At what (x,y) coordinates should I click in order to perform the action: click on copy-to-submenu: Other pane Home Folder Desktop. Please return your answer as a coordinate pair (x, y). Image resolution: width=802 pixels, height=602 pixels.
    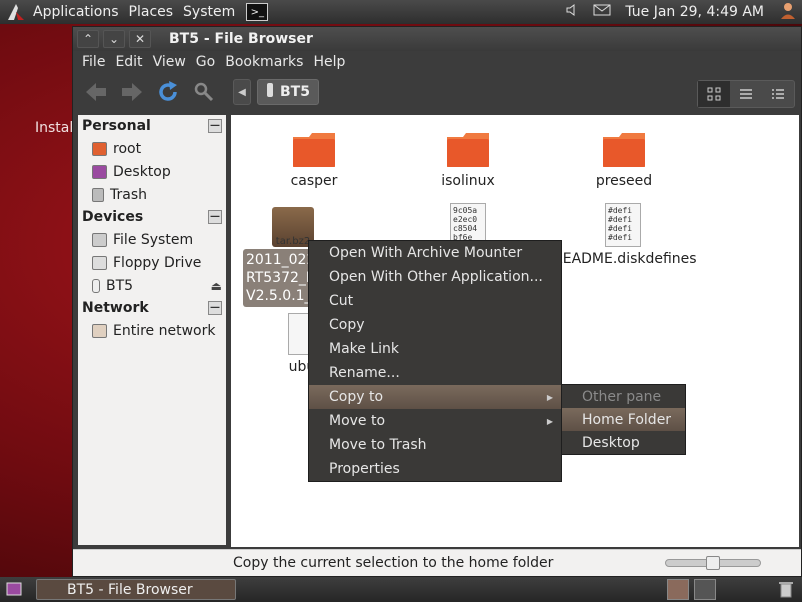
    Looking at the image, I should click on (623, 419).